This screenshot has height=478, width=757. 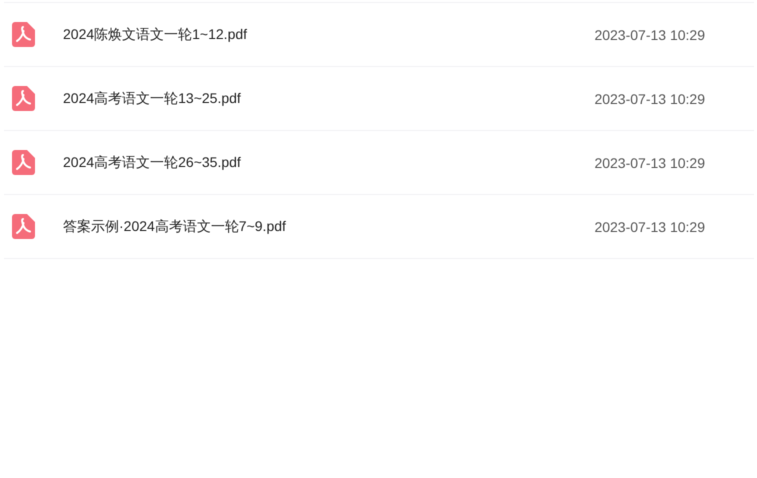 I want to click on file-name: 答案示例·2024高考语文一轮7~9.pdf, so click(x=328, y=227).